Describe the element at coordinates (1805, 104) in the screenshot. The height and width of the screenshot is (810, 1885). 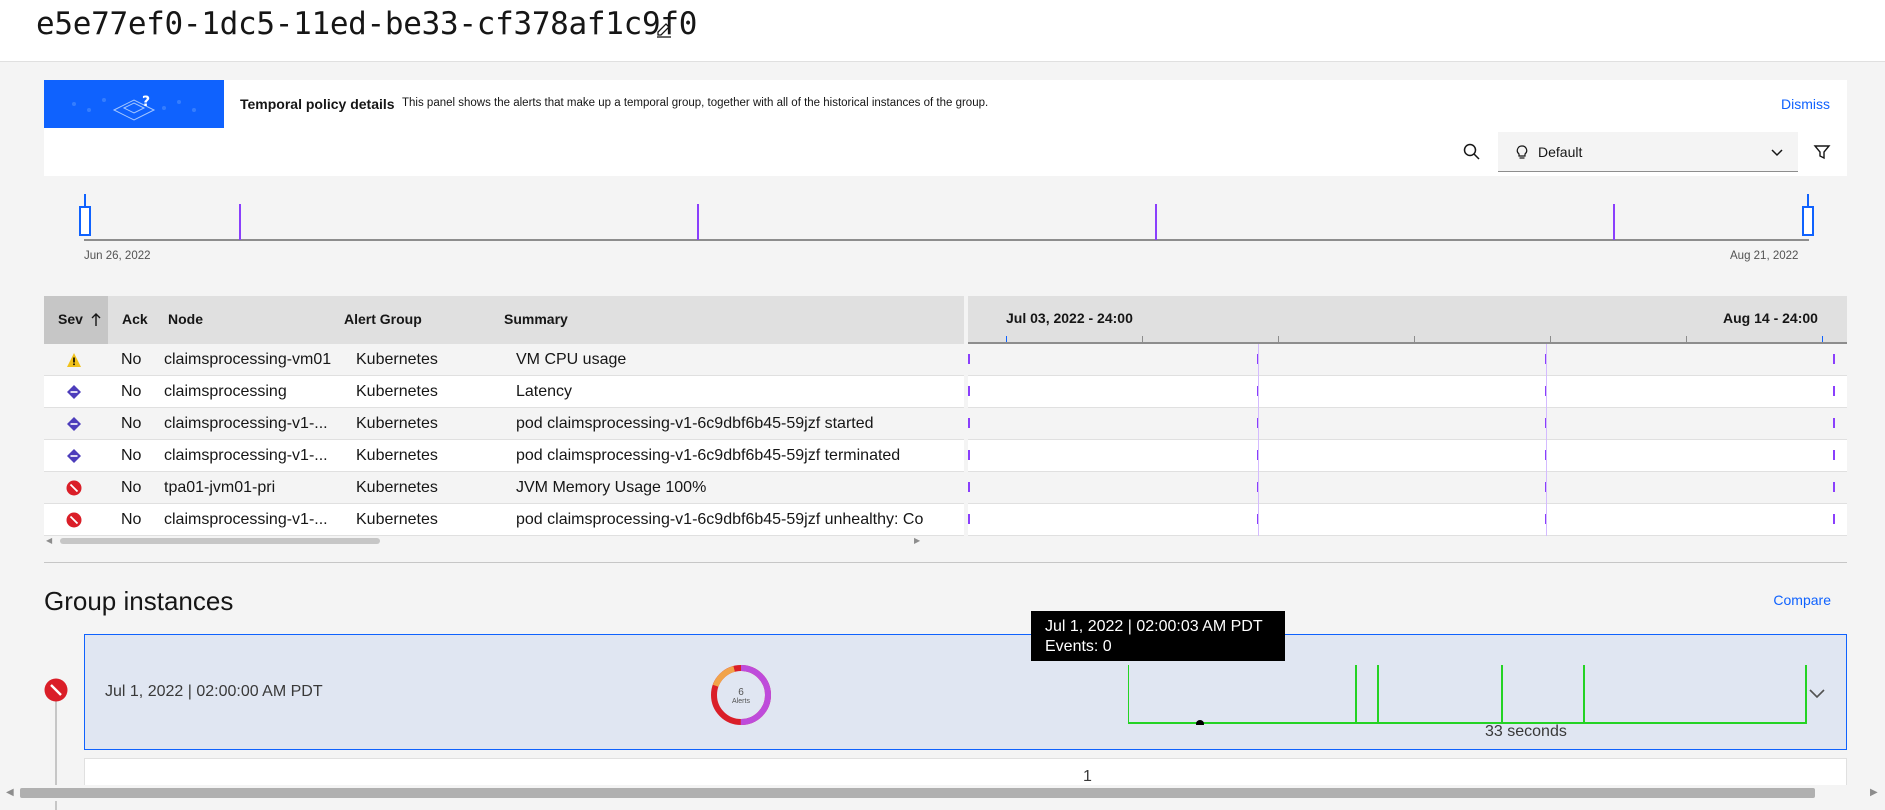
I see `dismiss-link: Dismiss` at that location.